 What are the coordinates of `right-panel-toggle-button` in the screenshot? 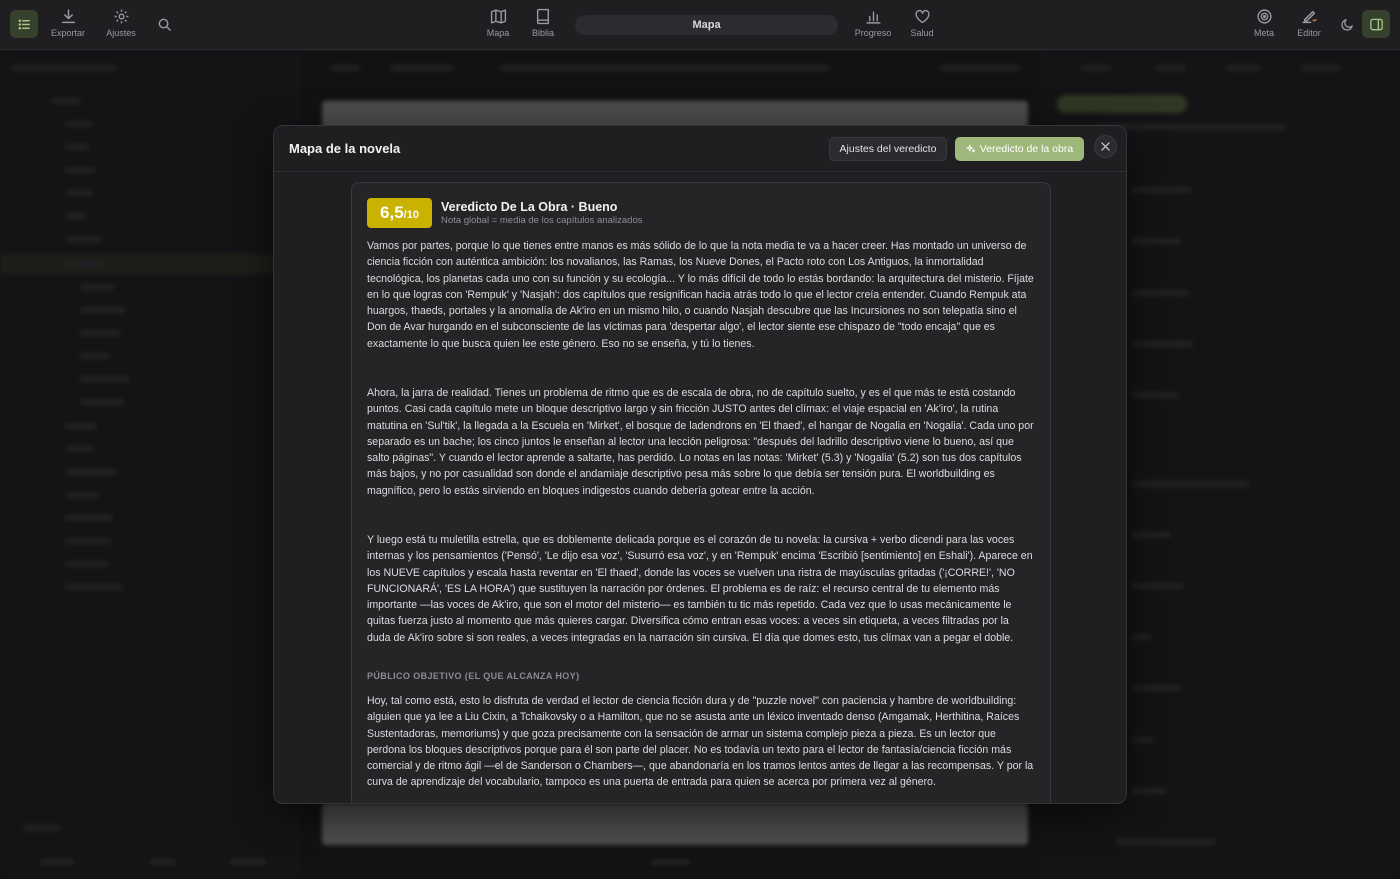 It's located at (1376, 24).